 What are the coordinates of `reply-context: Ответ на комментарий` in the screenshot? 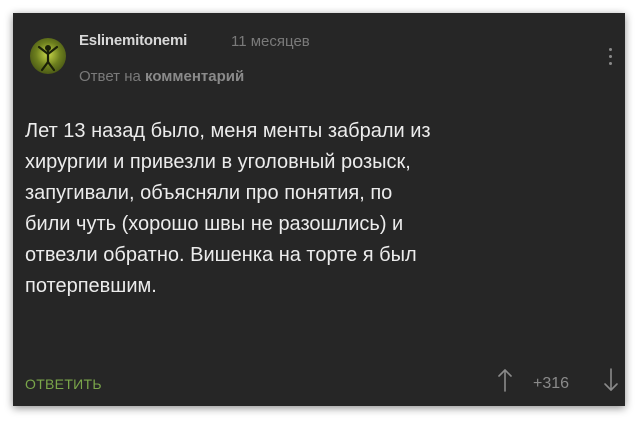 It's located at (161, 76).